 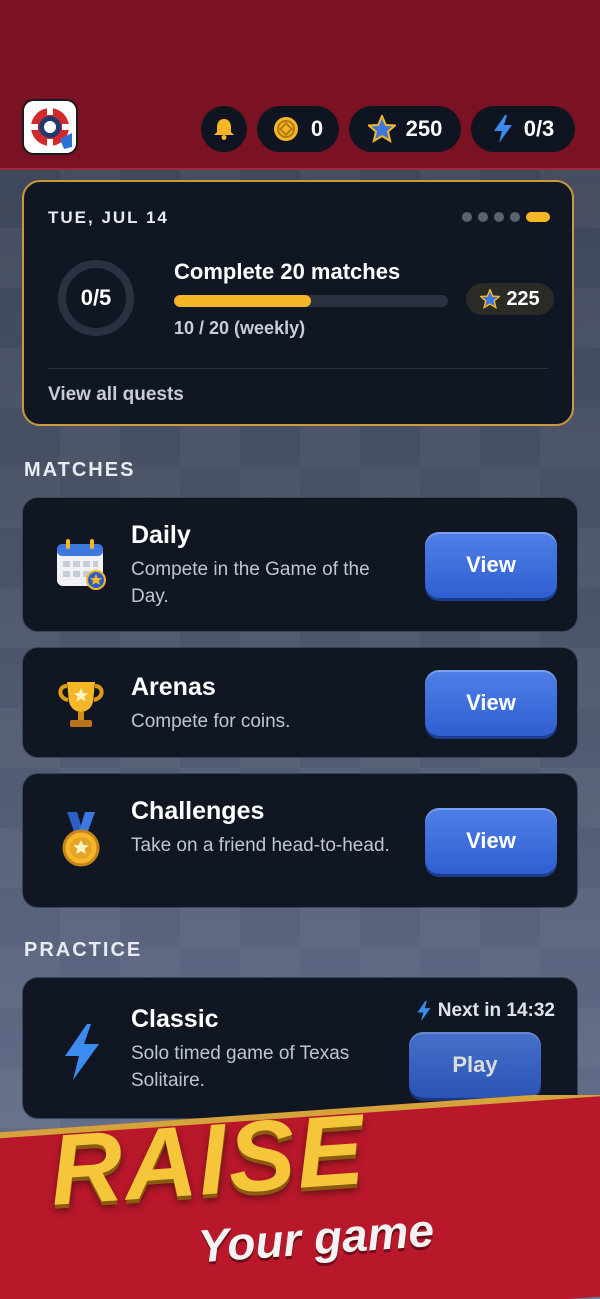 What do you see at coordinates (491, 841) in the screenshot?
I see `view-challenges-button: View` at bounding box center [491, 841].